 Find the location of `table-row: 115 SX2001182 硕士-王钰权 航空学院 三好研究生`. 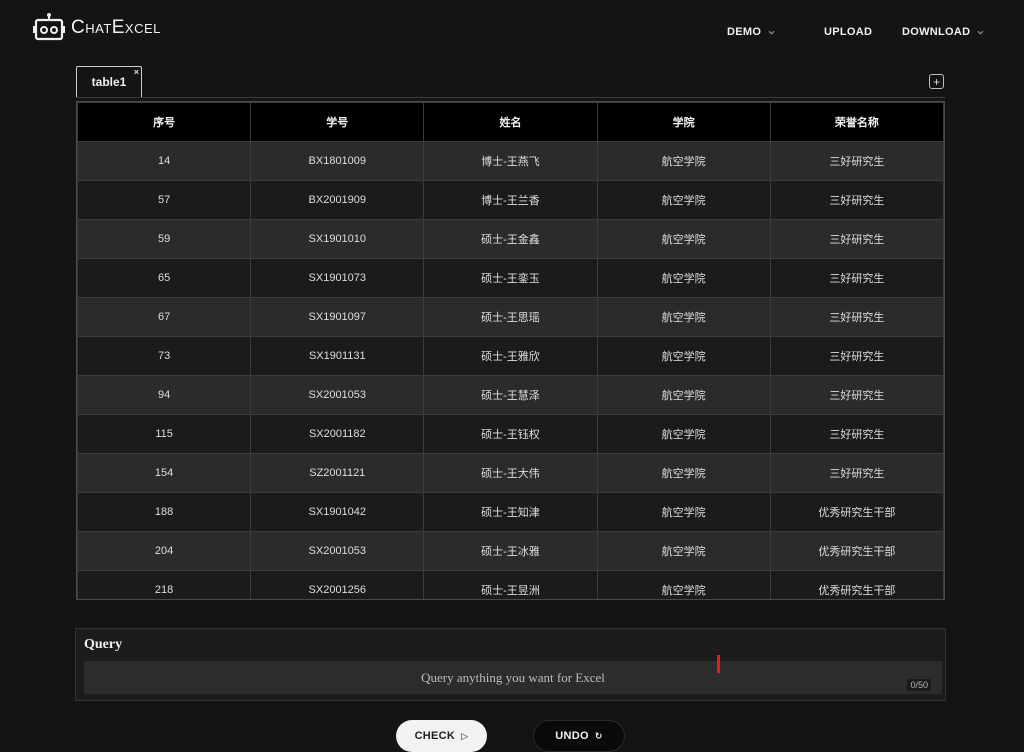

table-row: 115 SX2001182 硕士-王钰权 航空学院 三好研究生 is located at coordinates (510, 434).